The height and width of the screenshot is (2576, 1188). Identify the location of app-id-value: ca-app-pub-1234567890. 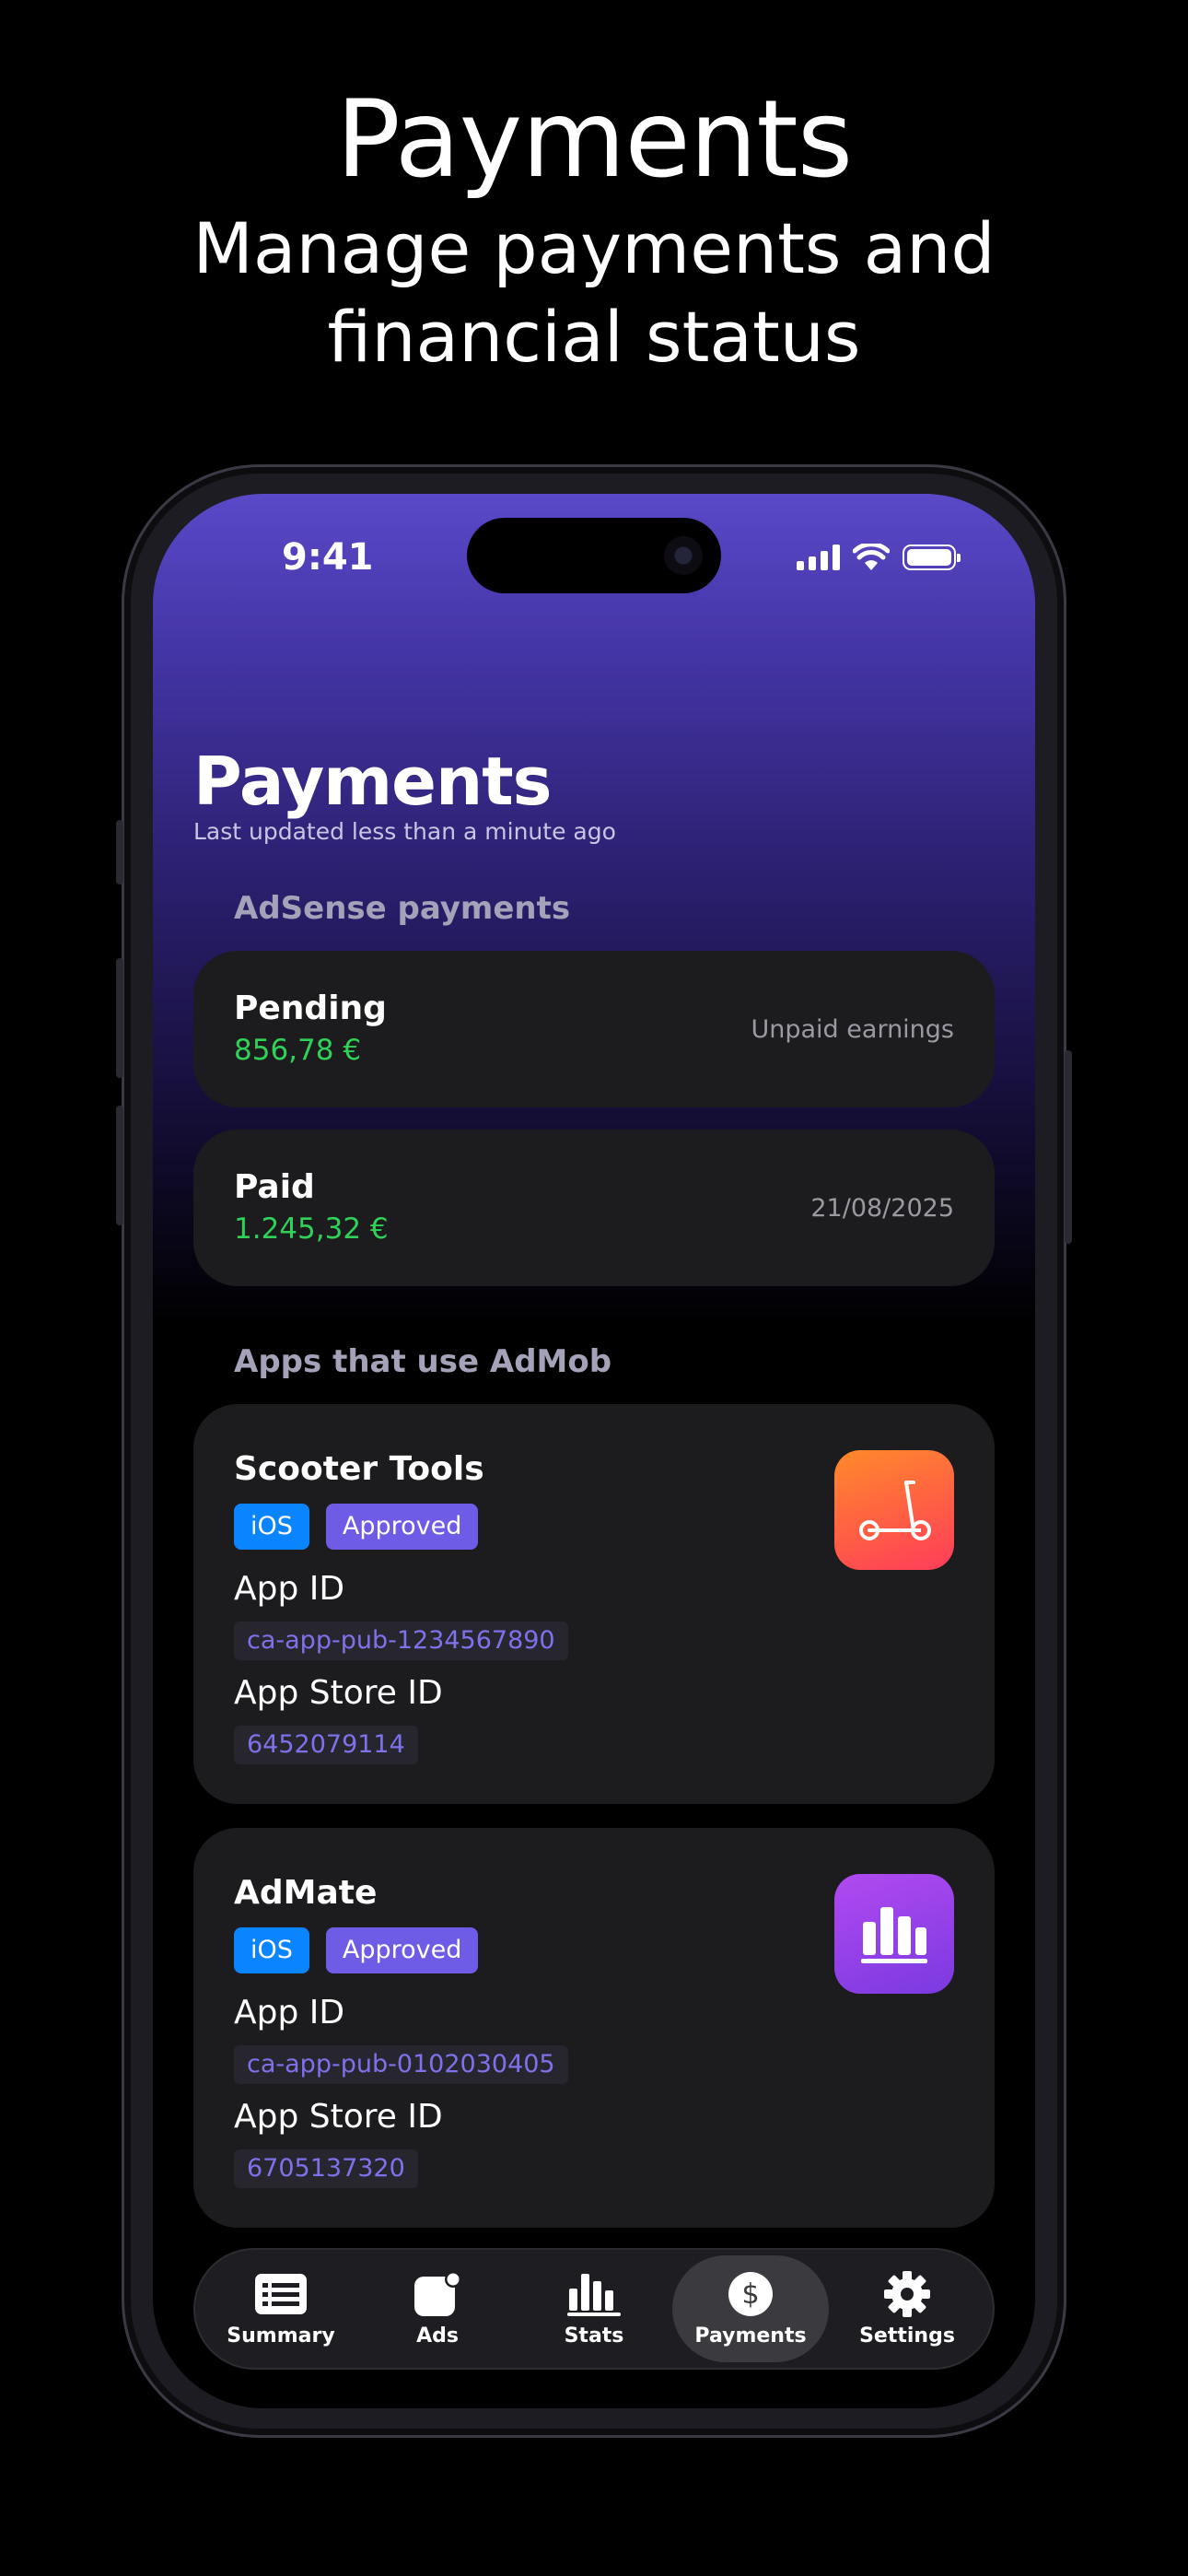
(401, 1641).